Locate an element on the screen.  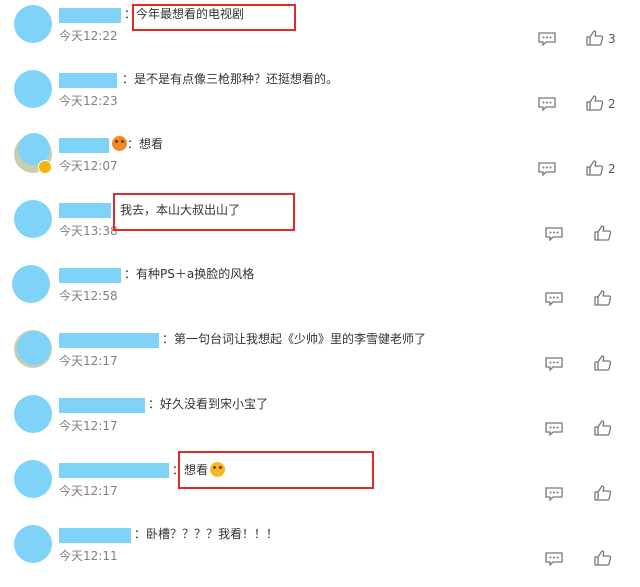
comment-item: ：第一句台词让我想起《少帅》里的李雪健老师了 今天12:17 is located at coordinates (320, 359).